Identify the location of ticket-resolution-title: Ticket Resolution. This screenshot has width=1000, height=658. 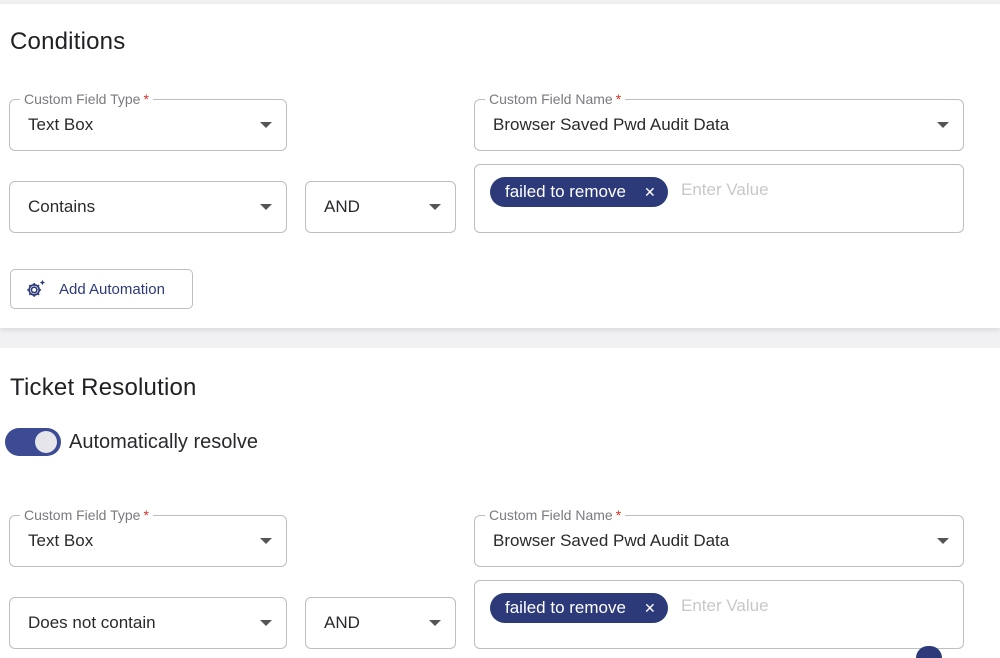
(103, 387).